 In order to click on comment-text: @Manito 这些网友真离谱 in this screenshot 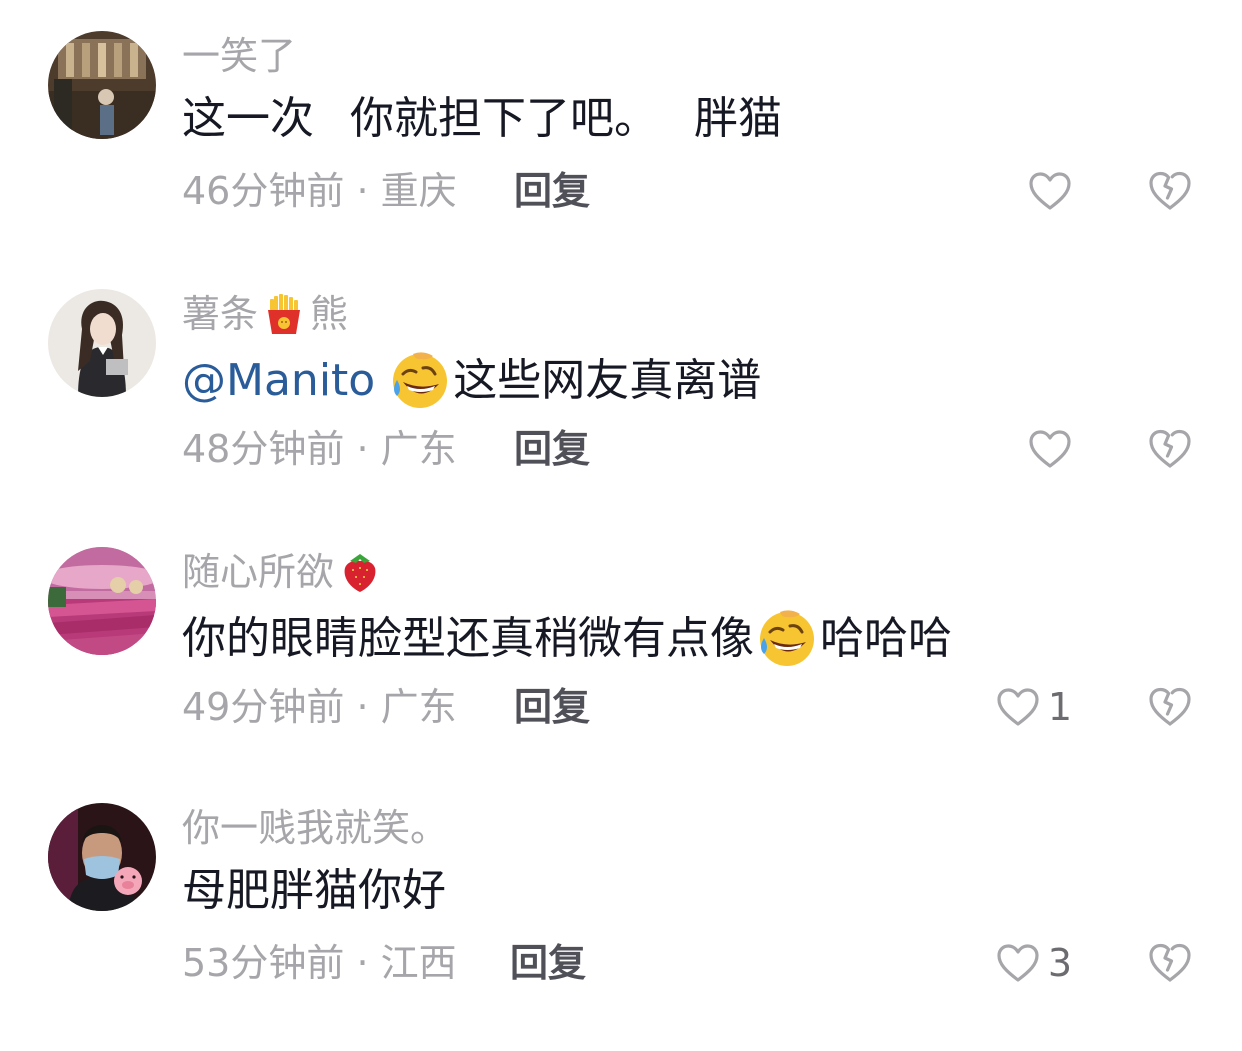, I will do `click(471, 381)`.